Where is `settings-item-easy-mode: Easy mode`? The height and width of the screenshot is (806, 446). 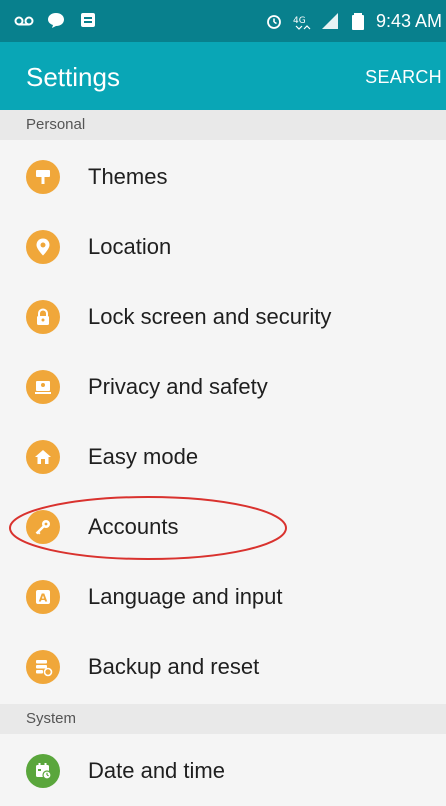 settings-item-easy-mode: Easy mode is located at coordinates (223, 457).